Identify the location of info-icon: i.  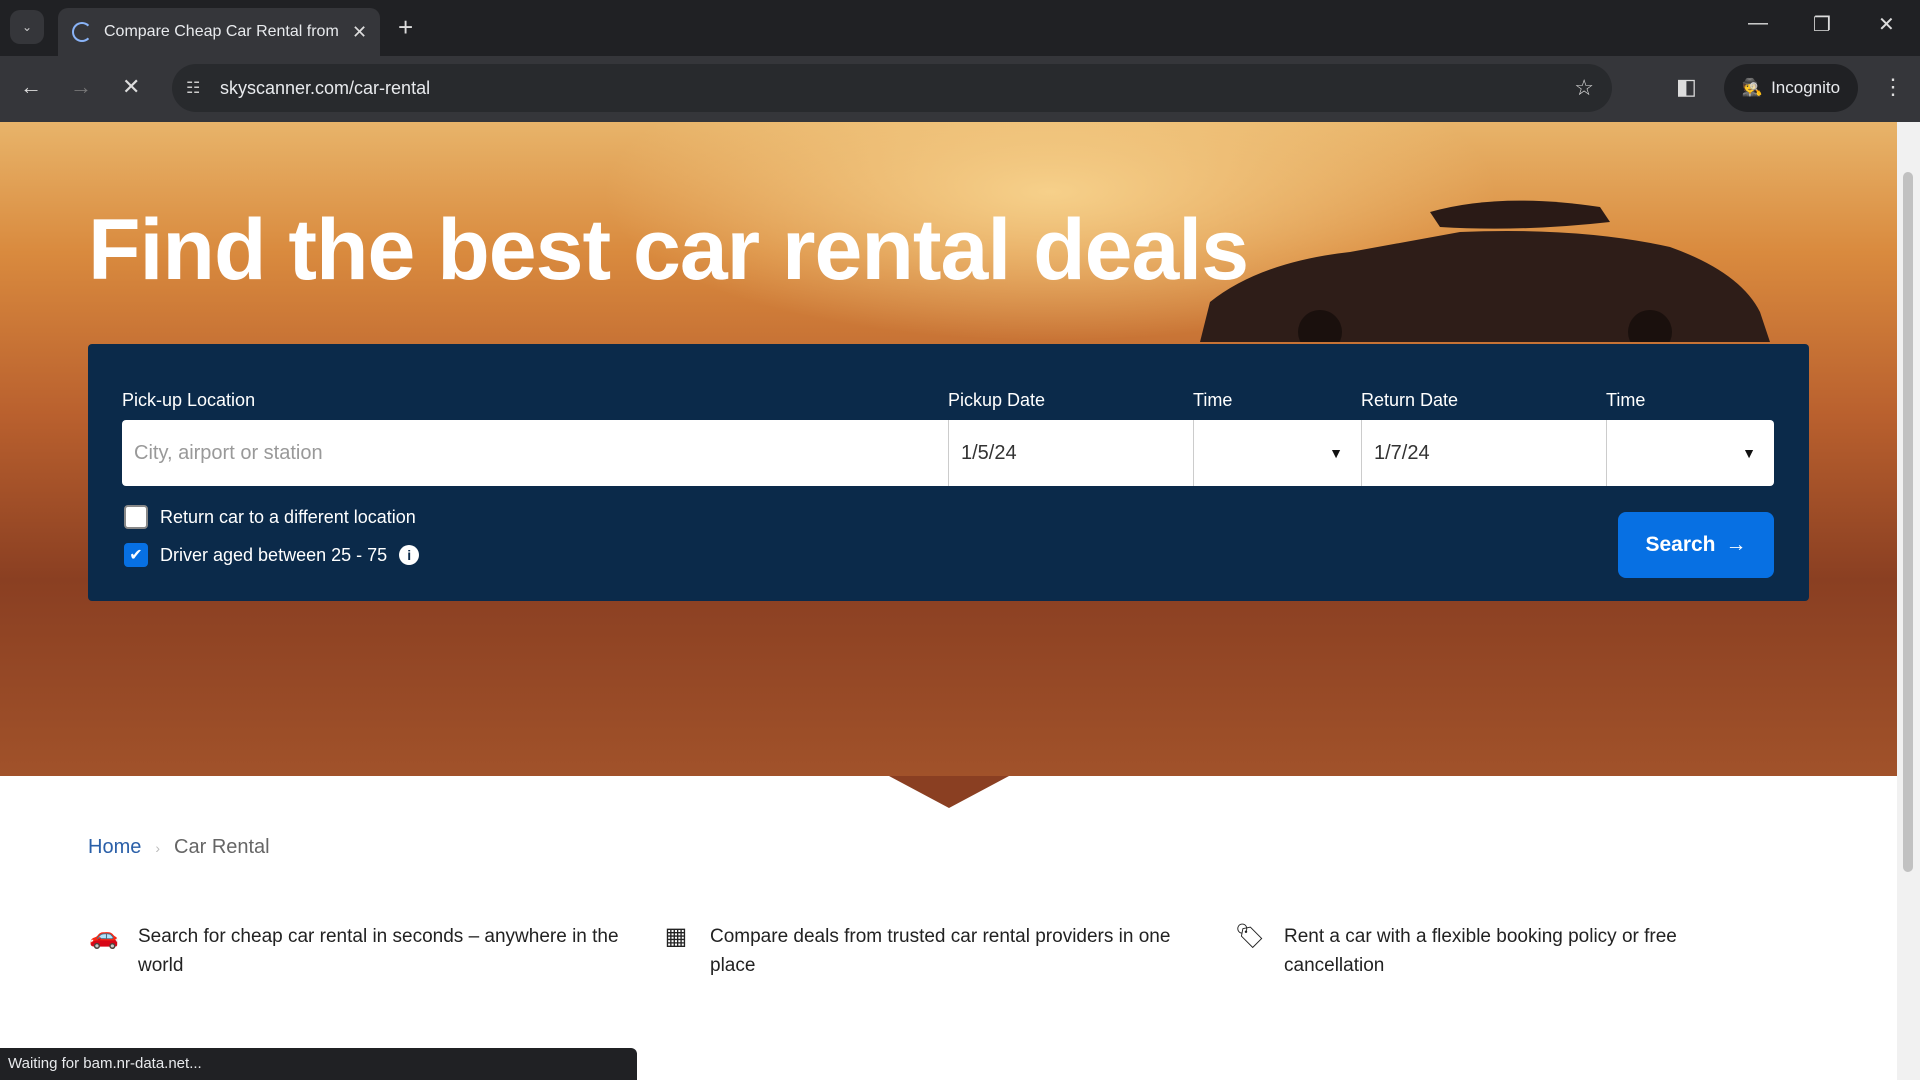
(409, 555).